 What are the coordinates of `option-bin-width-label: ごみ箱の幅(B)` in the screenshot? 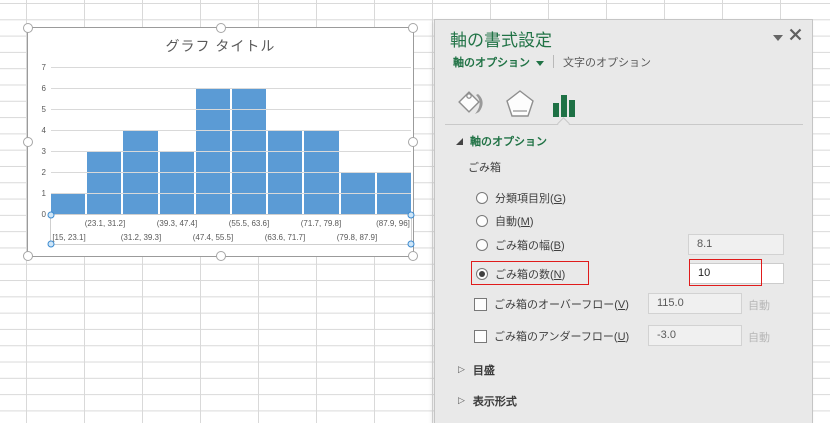 It's located at (530, 246).